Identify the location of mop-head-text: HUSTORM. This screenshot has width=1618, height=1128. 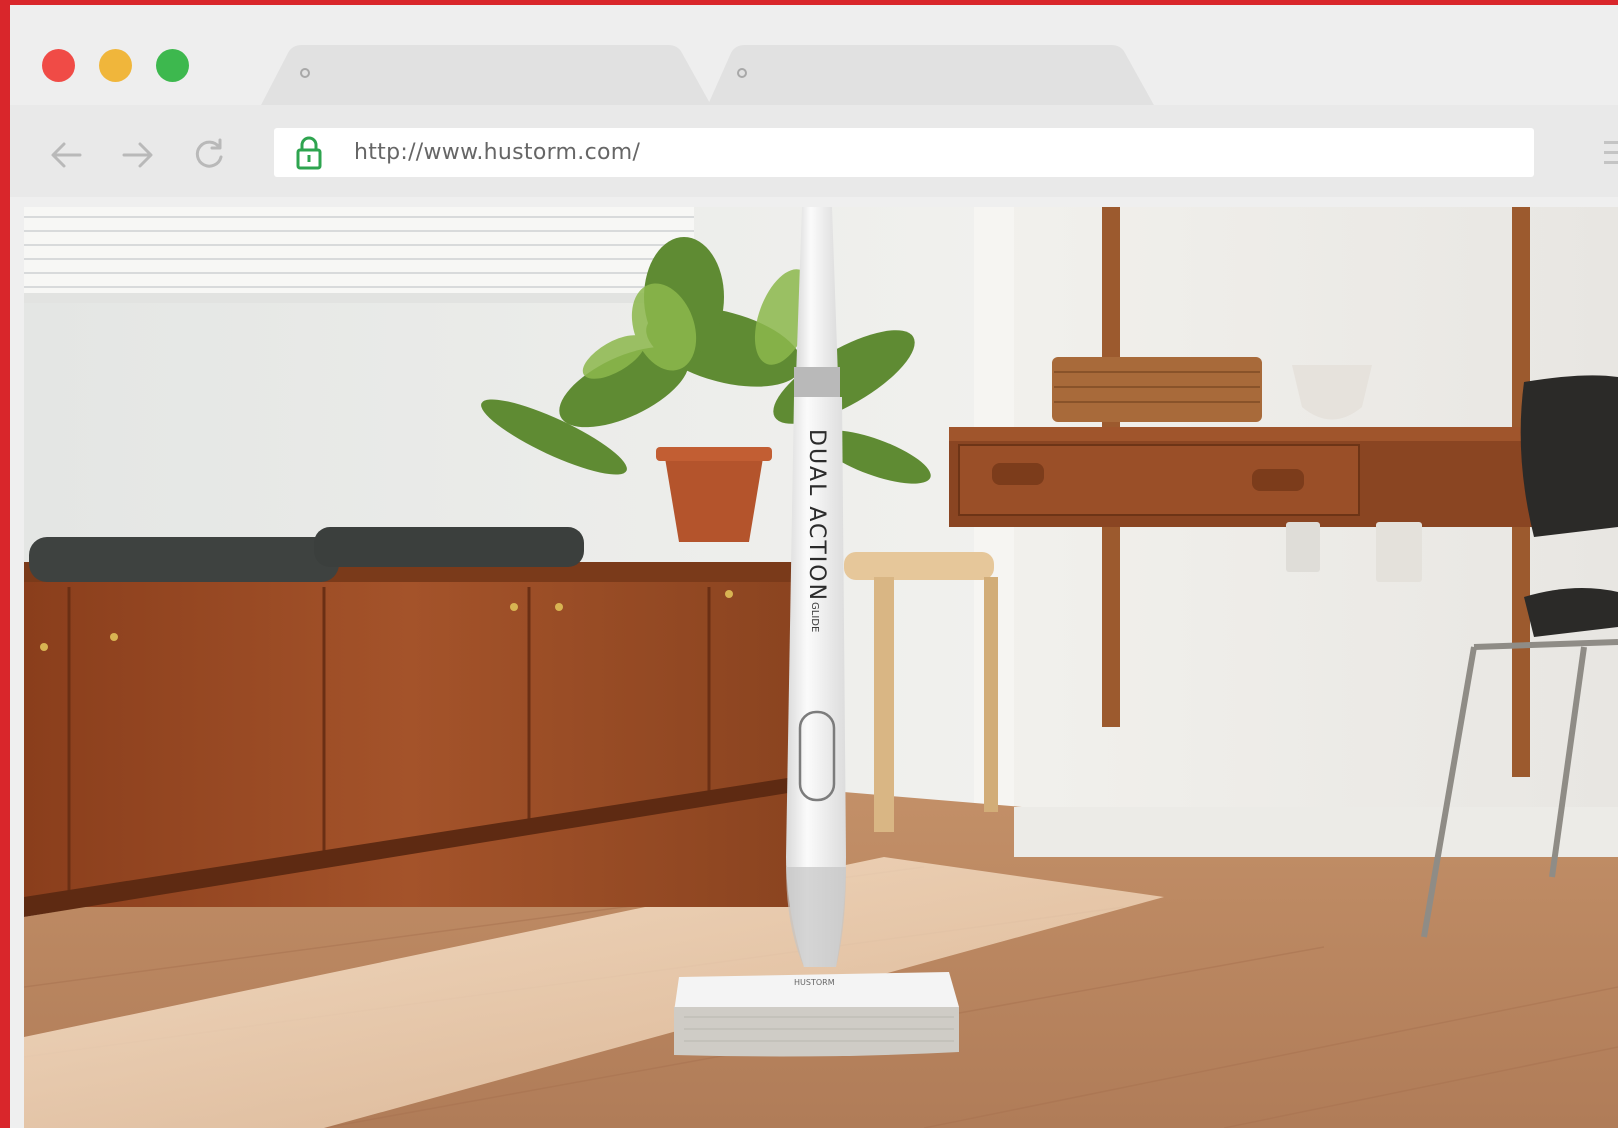
(814, 982).